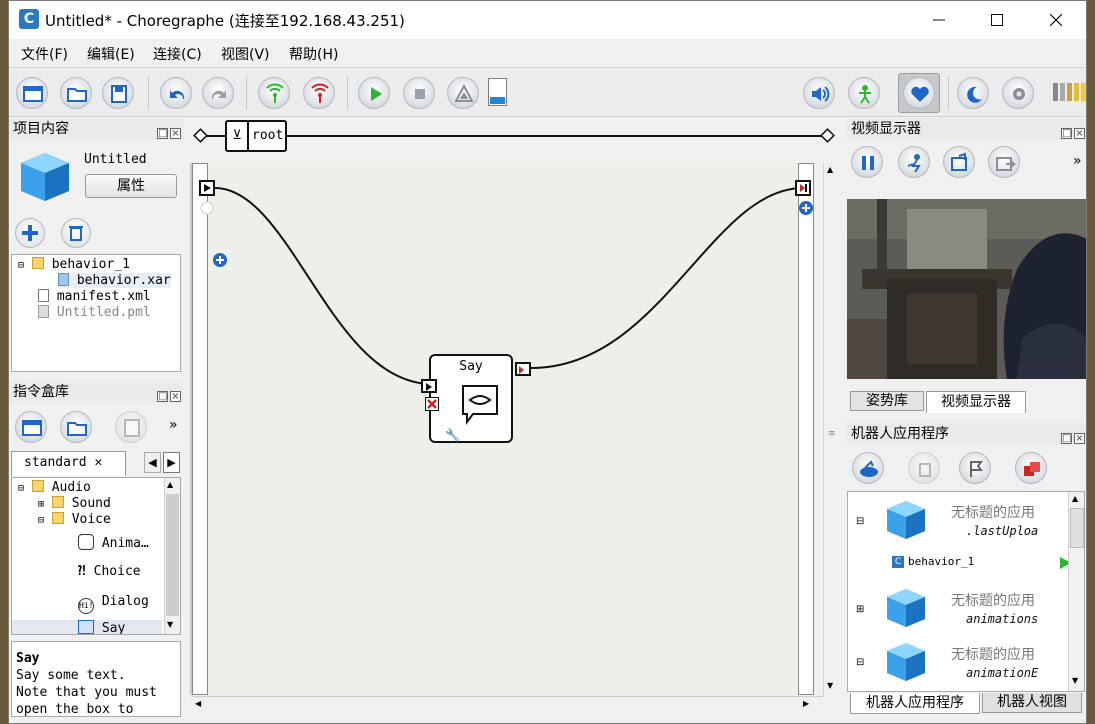 This screenshot has width=1095, height=724. I want to click on say-input-onStop, so click(432, 404).